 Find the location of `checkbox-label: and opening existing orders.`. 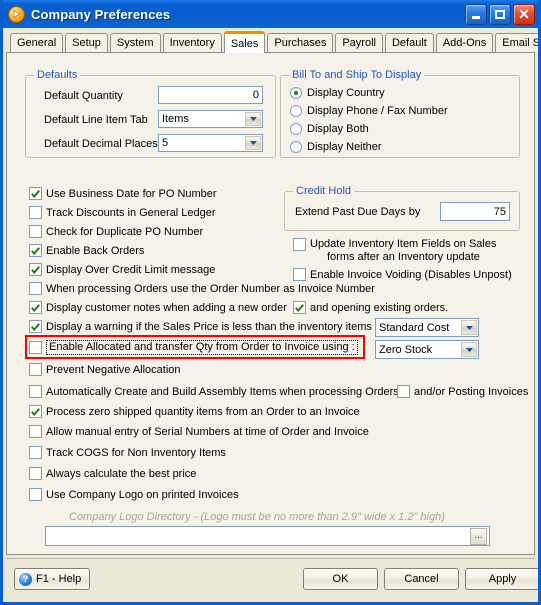

checkbox-label: and opening existing orders. is located at coordinates (379, 307).